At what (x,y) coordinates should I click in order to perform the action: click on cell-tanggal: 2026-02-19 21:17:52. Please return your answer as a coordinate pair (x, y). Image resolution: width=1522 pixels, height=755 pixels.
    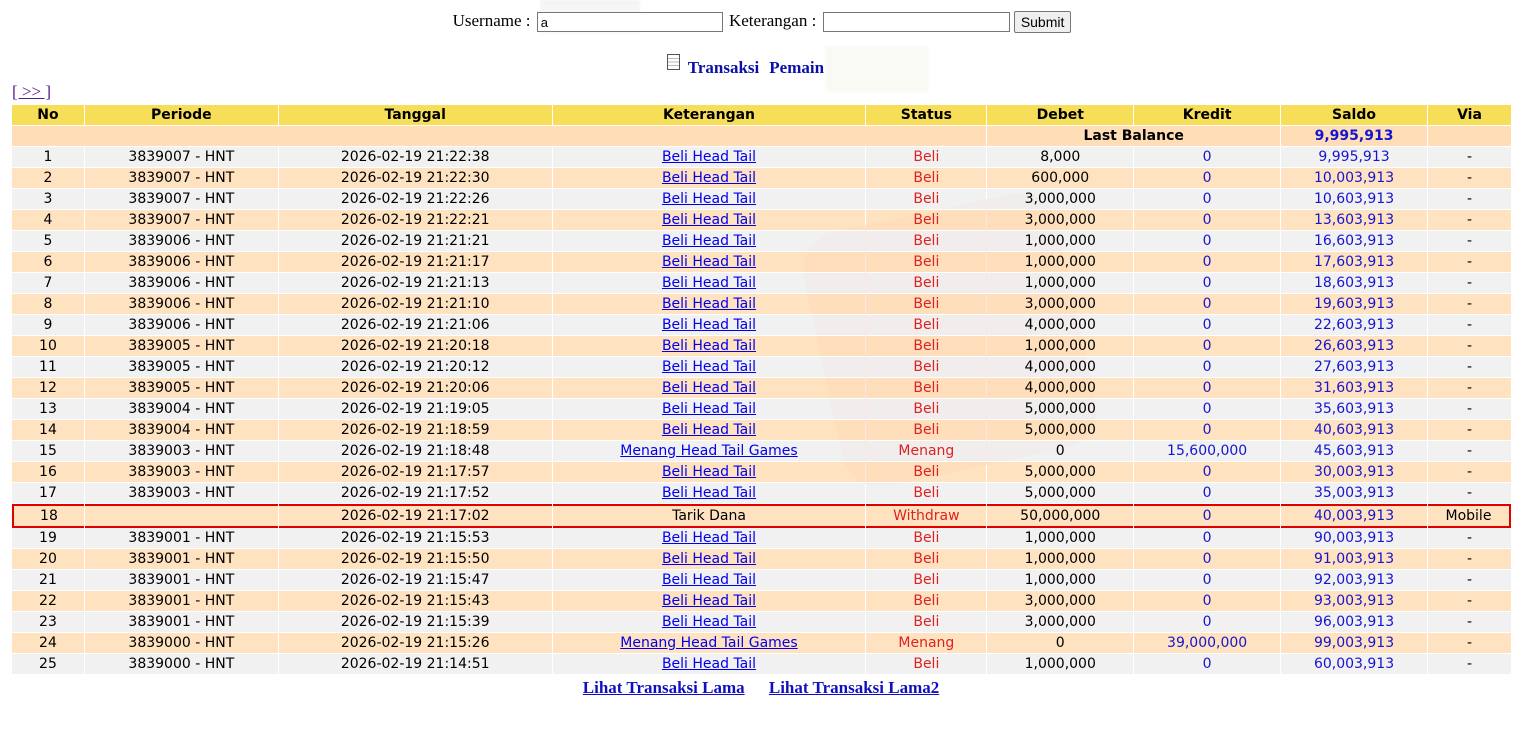
    Looking at the image, I should click on (415, 493).